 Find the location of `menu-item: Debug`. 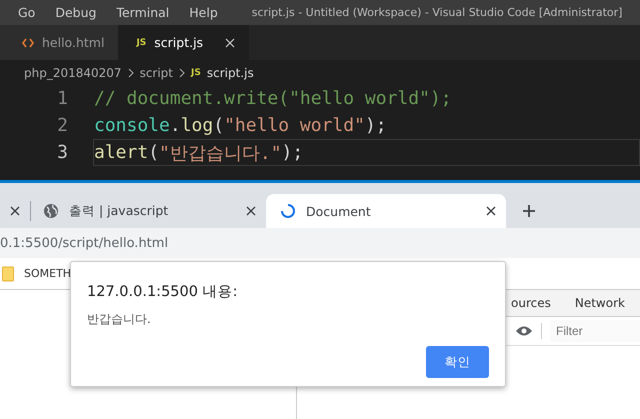

menu-item: Debug is located at coordinates (75, 12).